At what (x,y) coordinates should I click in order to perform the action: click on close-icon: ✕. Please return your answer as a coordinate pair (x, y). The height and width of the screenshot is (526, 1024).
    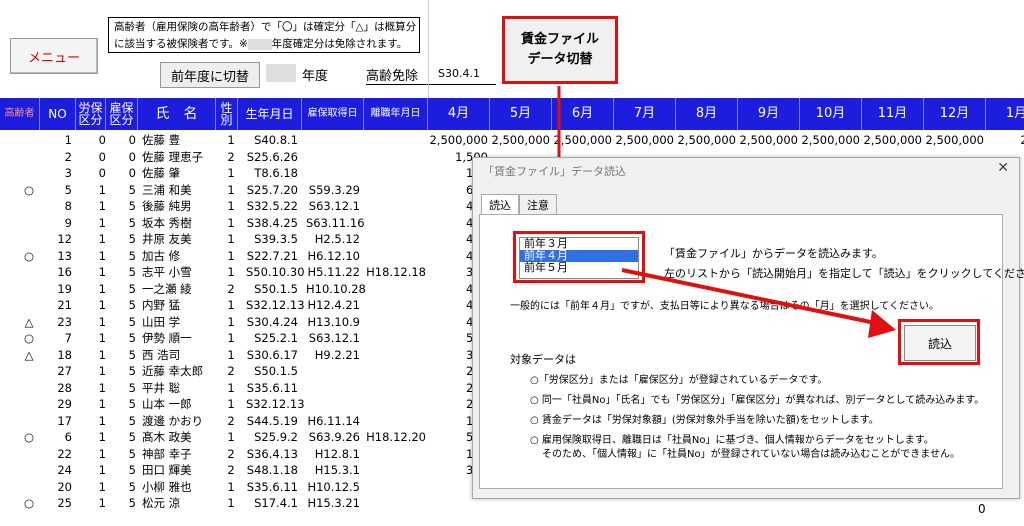
    Looking at the image, I should click on (1003, 168).